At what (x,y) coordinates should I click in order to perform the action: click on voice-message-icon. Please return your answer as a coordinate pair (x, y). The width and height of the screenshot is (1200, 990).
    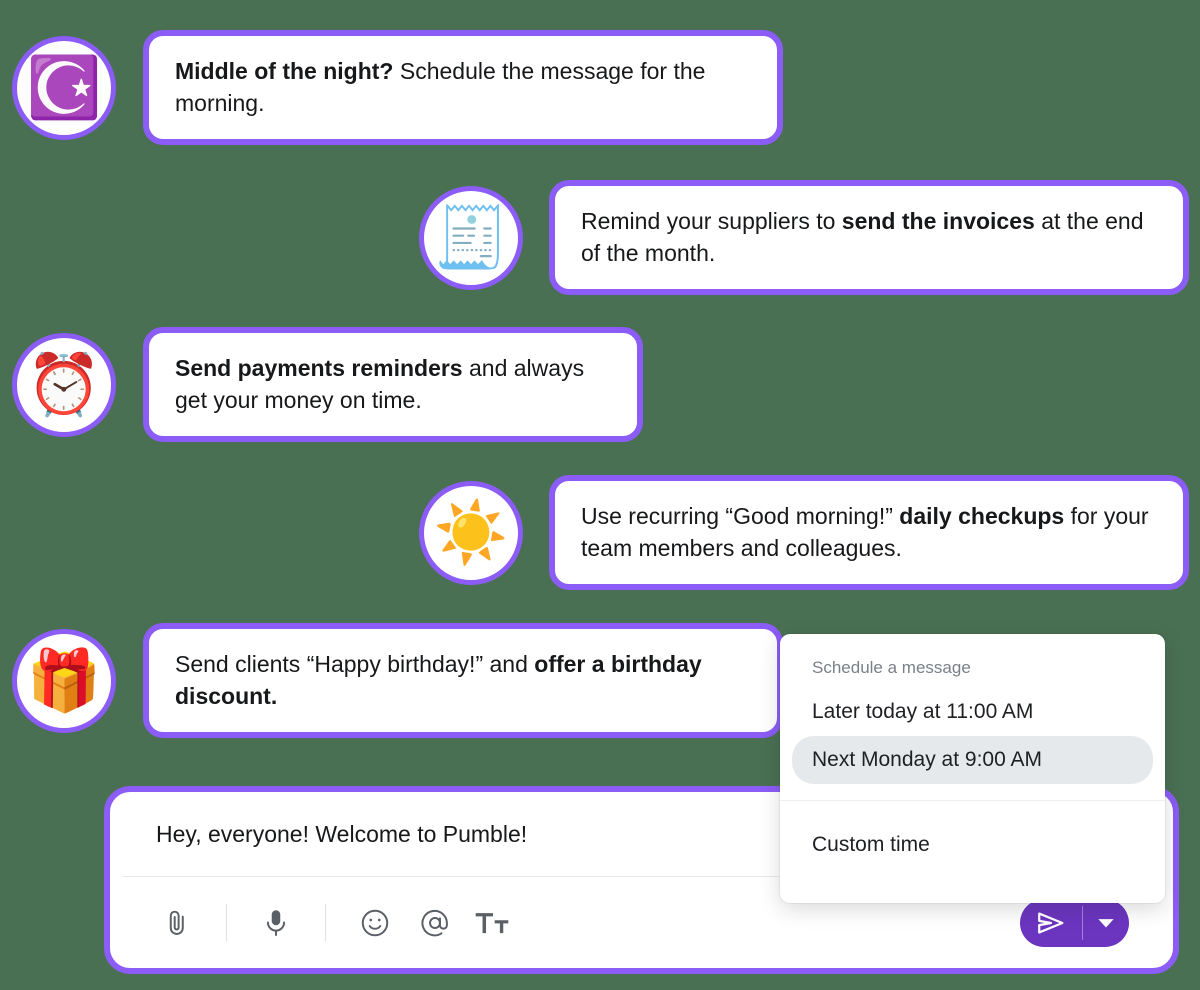
    Looking at the image, I should click on (276, 923).